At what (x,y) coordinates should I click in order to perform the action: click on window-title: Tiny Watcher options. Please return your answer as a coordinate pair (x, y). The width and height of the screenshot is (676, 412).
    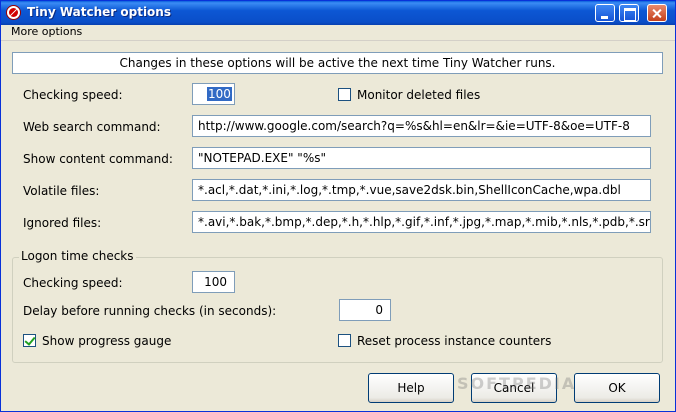
    Looking at the image, I should click on (99, 12).